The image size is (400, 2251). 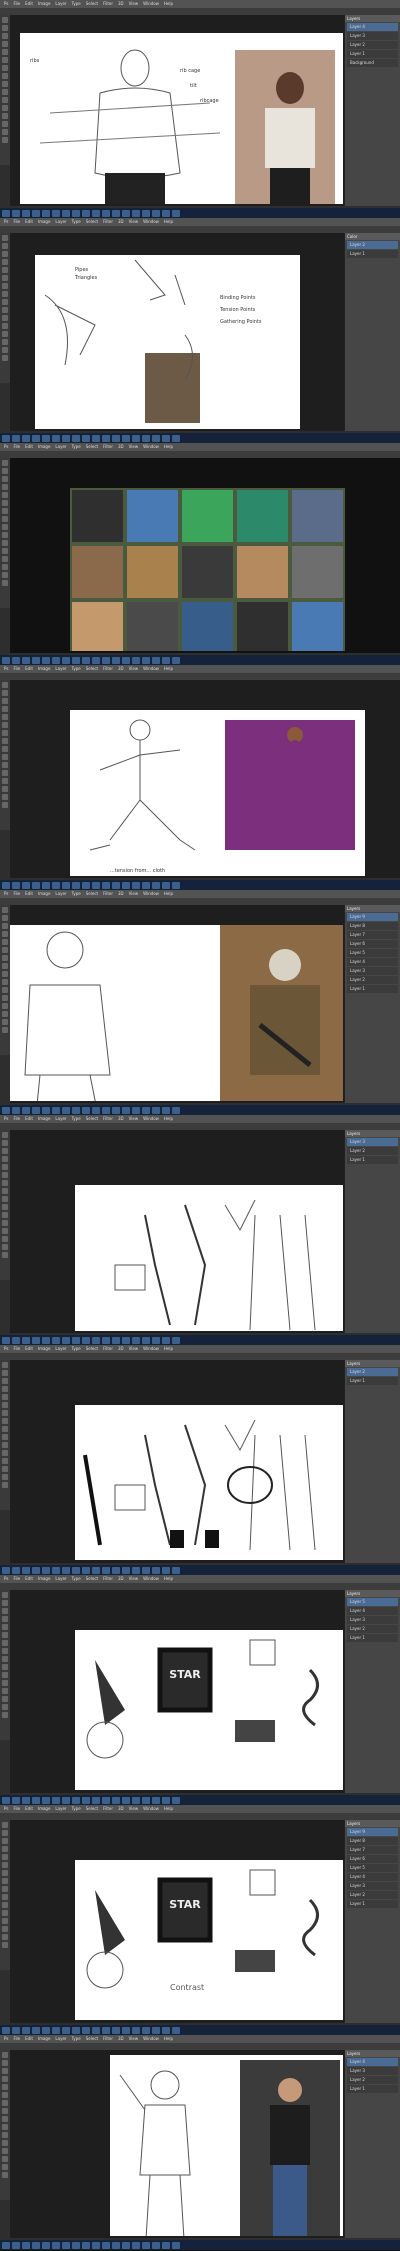 I want to click on layer-row: Layer 7, so click(x=372, y=1850).